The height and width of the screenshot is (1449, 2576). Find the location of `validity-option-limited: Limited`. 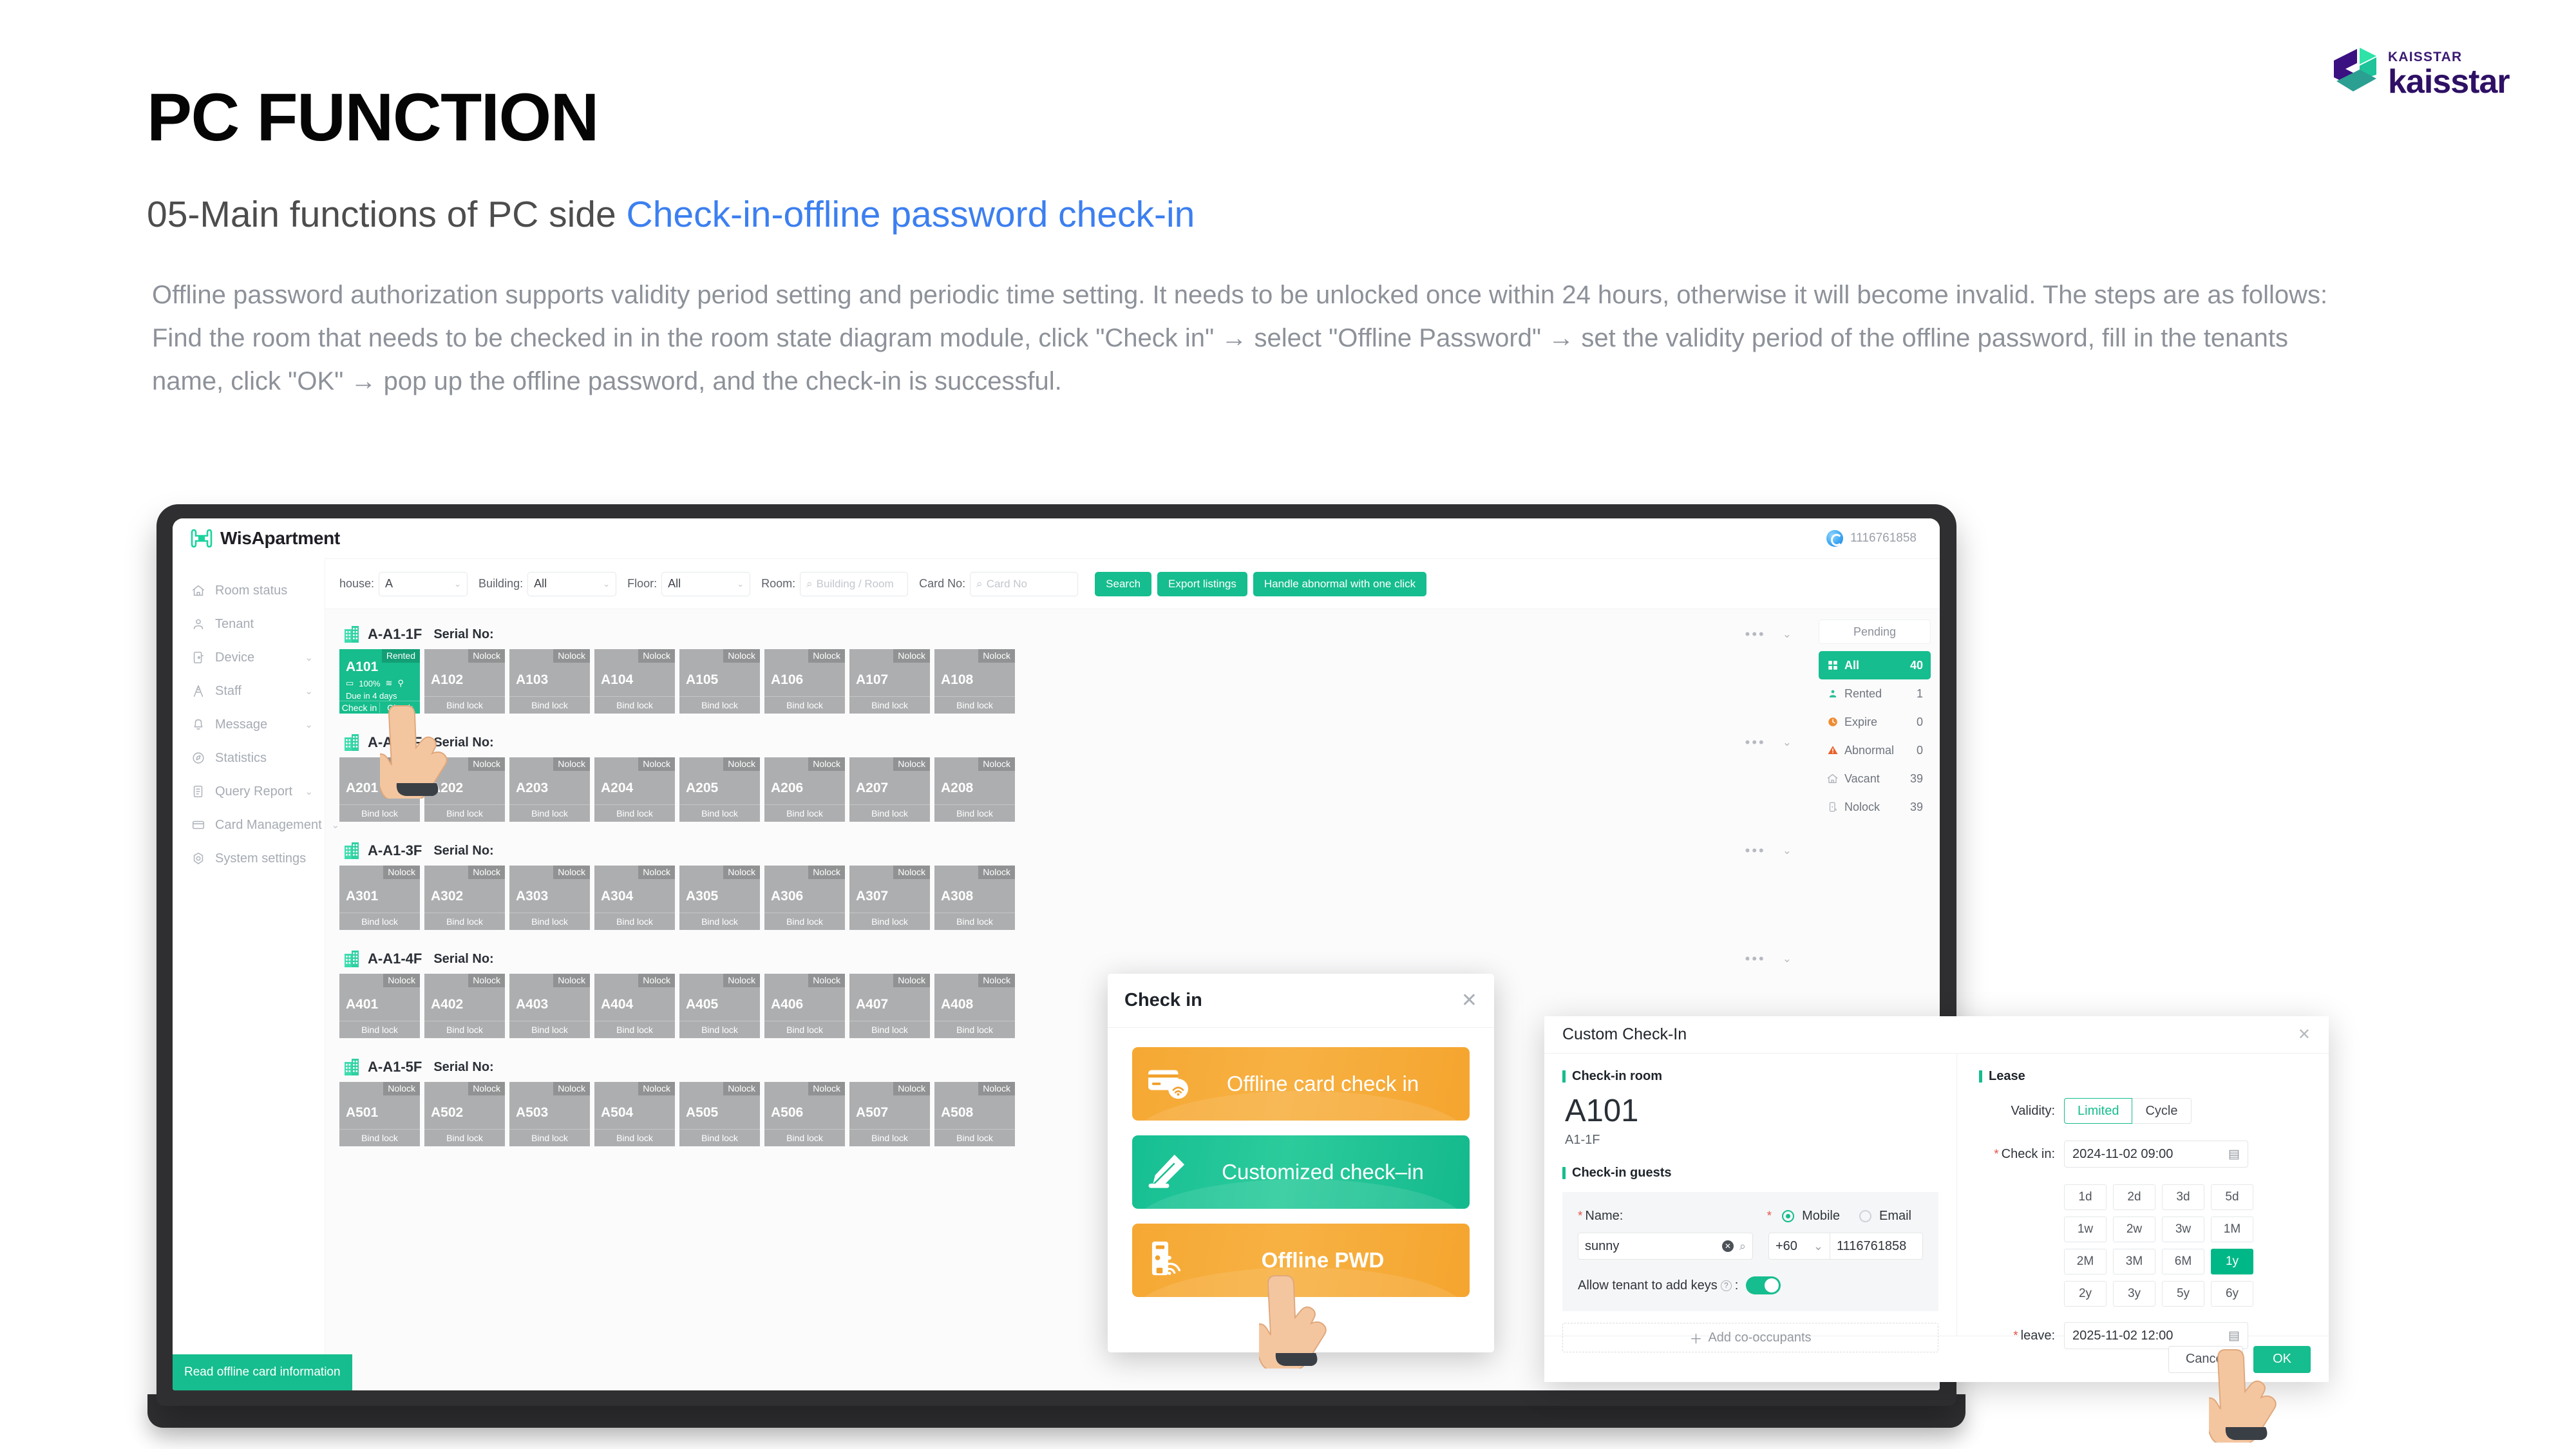

validity-option-limited: Limited is located at coordinates (2099, 1111).